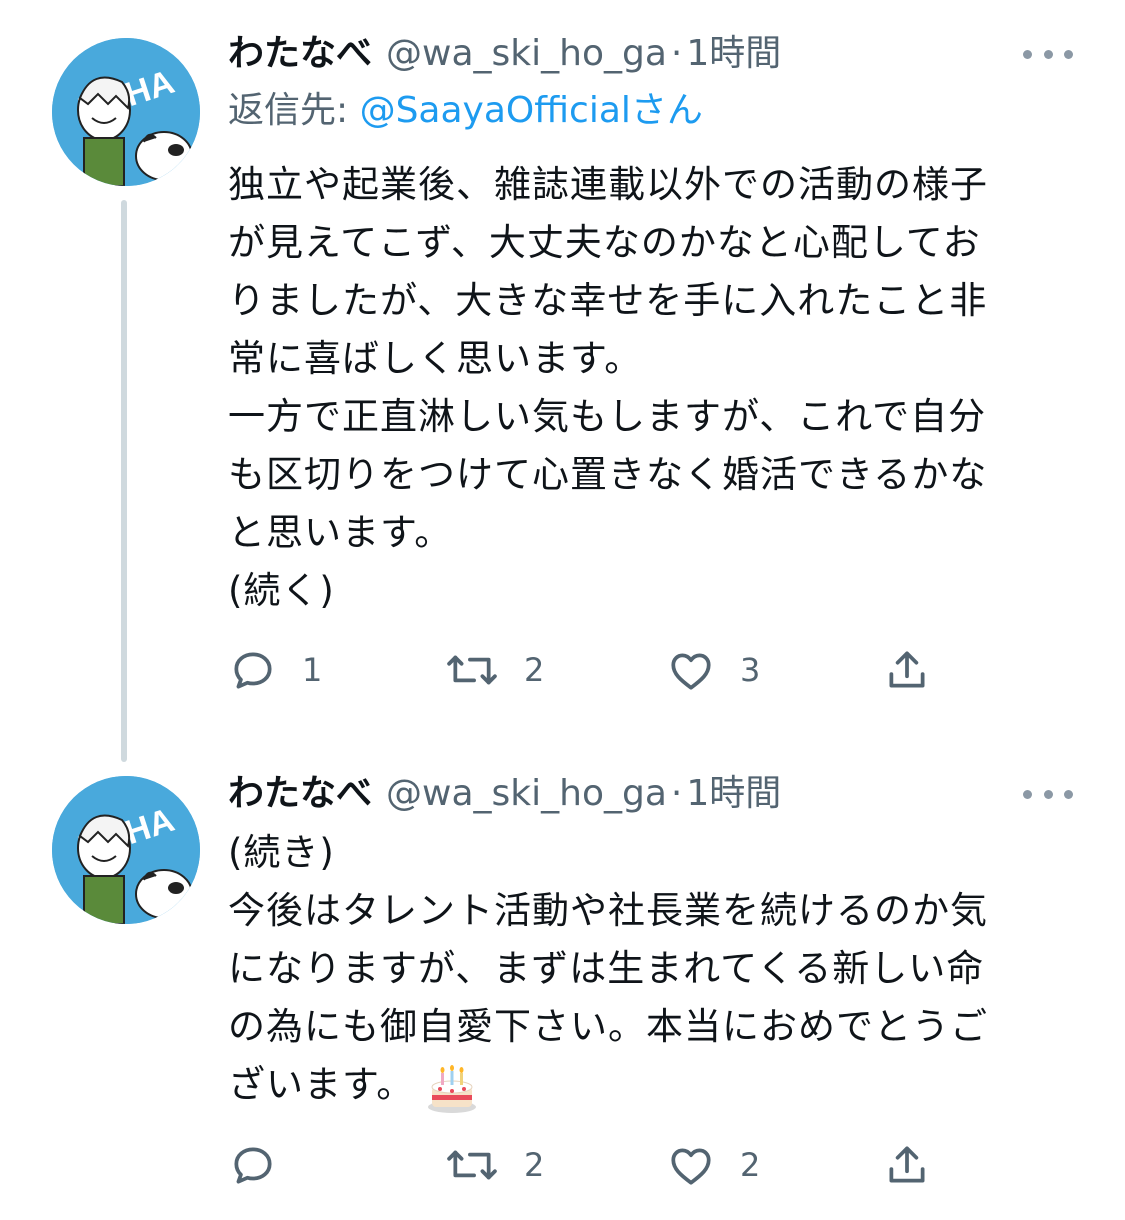  I want to click on tweet-text-line: になりますが、まずは生まれてくる新しい命, so click(606, 968).